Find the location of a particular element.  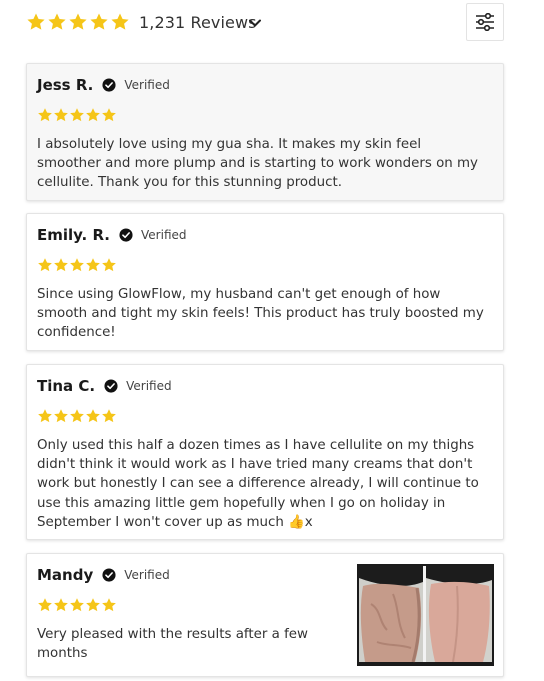

reviewer-name: Emily. R. is located at coordinates (74, 235).